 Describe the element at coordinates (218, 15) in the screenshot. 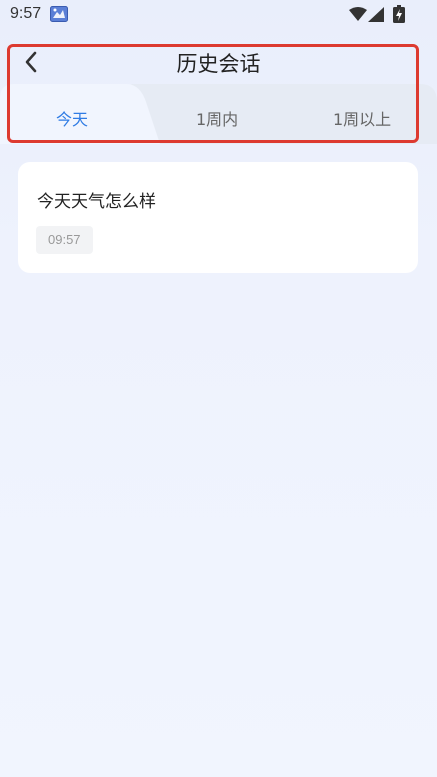

I see `status-bar: 9:57` at that location.